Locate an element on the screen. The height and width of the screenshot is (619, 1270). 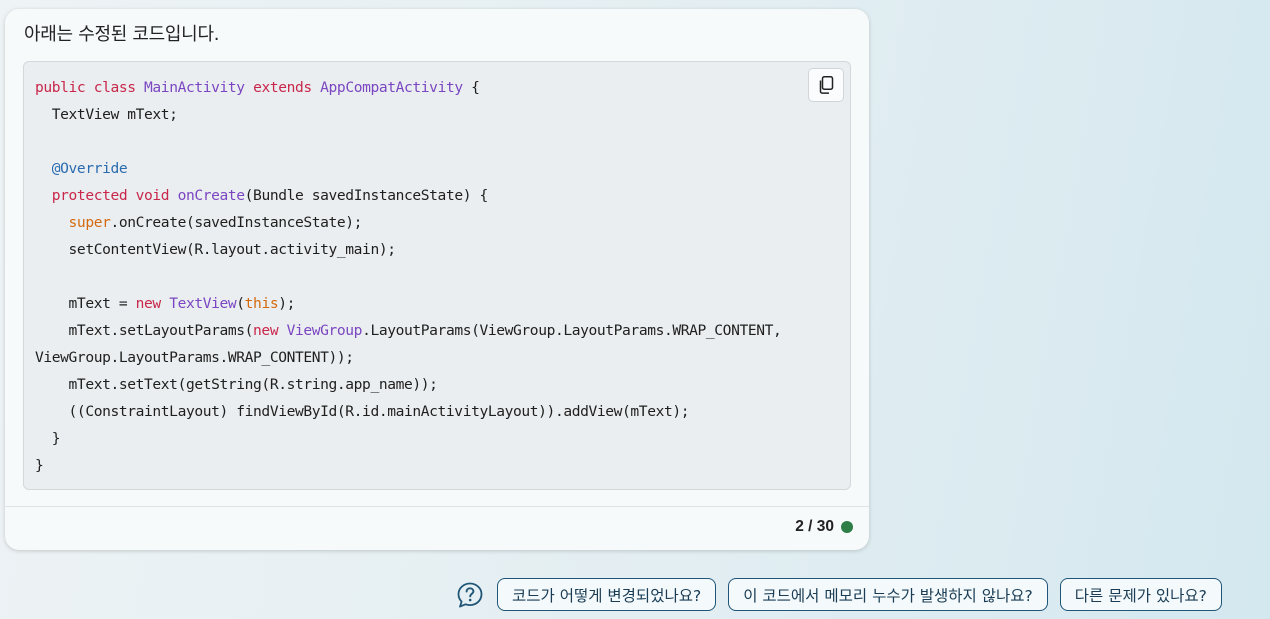
code-token: MainActivity is located at coordinates (199, 87).